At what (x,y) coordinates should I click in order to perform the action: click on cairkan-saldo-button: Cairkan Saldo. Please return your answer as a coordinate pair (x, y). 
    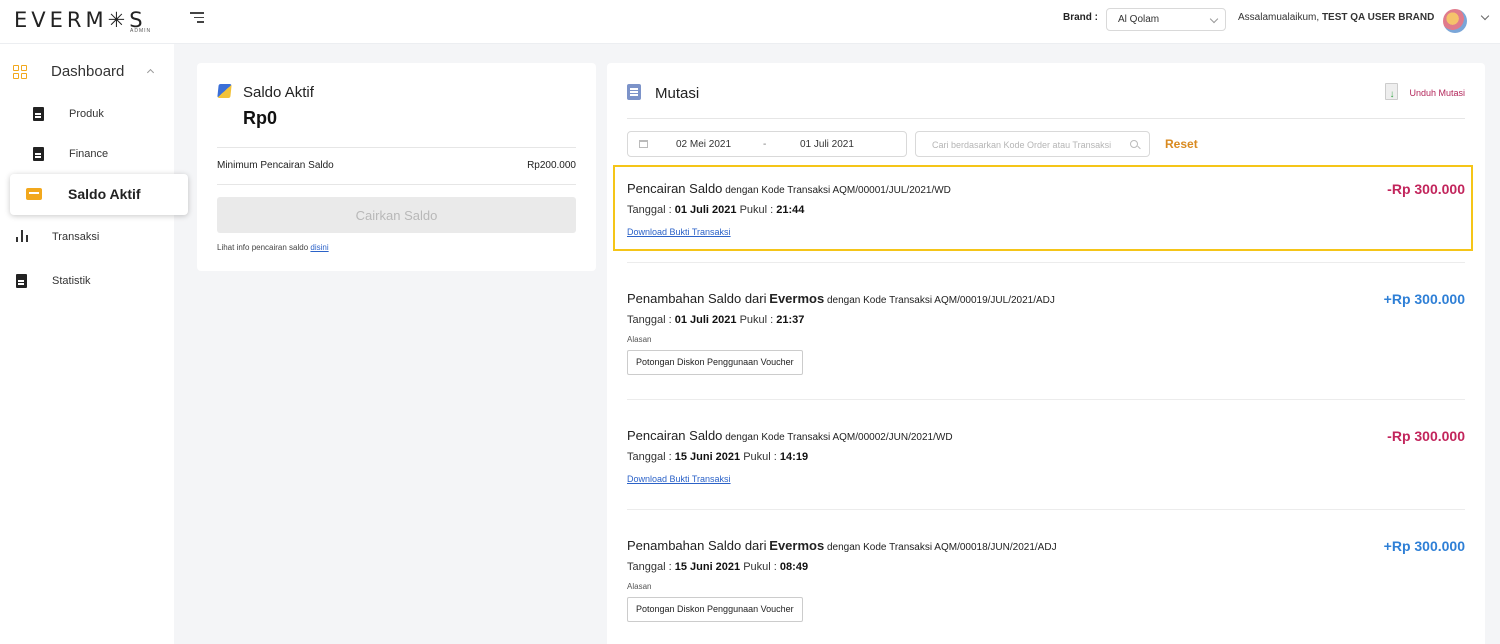
    Looking at the image, I should click on (396, 215).